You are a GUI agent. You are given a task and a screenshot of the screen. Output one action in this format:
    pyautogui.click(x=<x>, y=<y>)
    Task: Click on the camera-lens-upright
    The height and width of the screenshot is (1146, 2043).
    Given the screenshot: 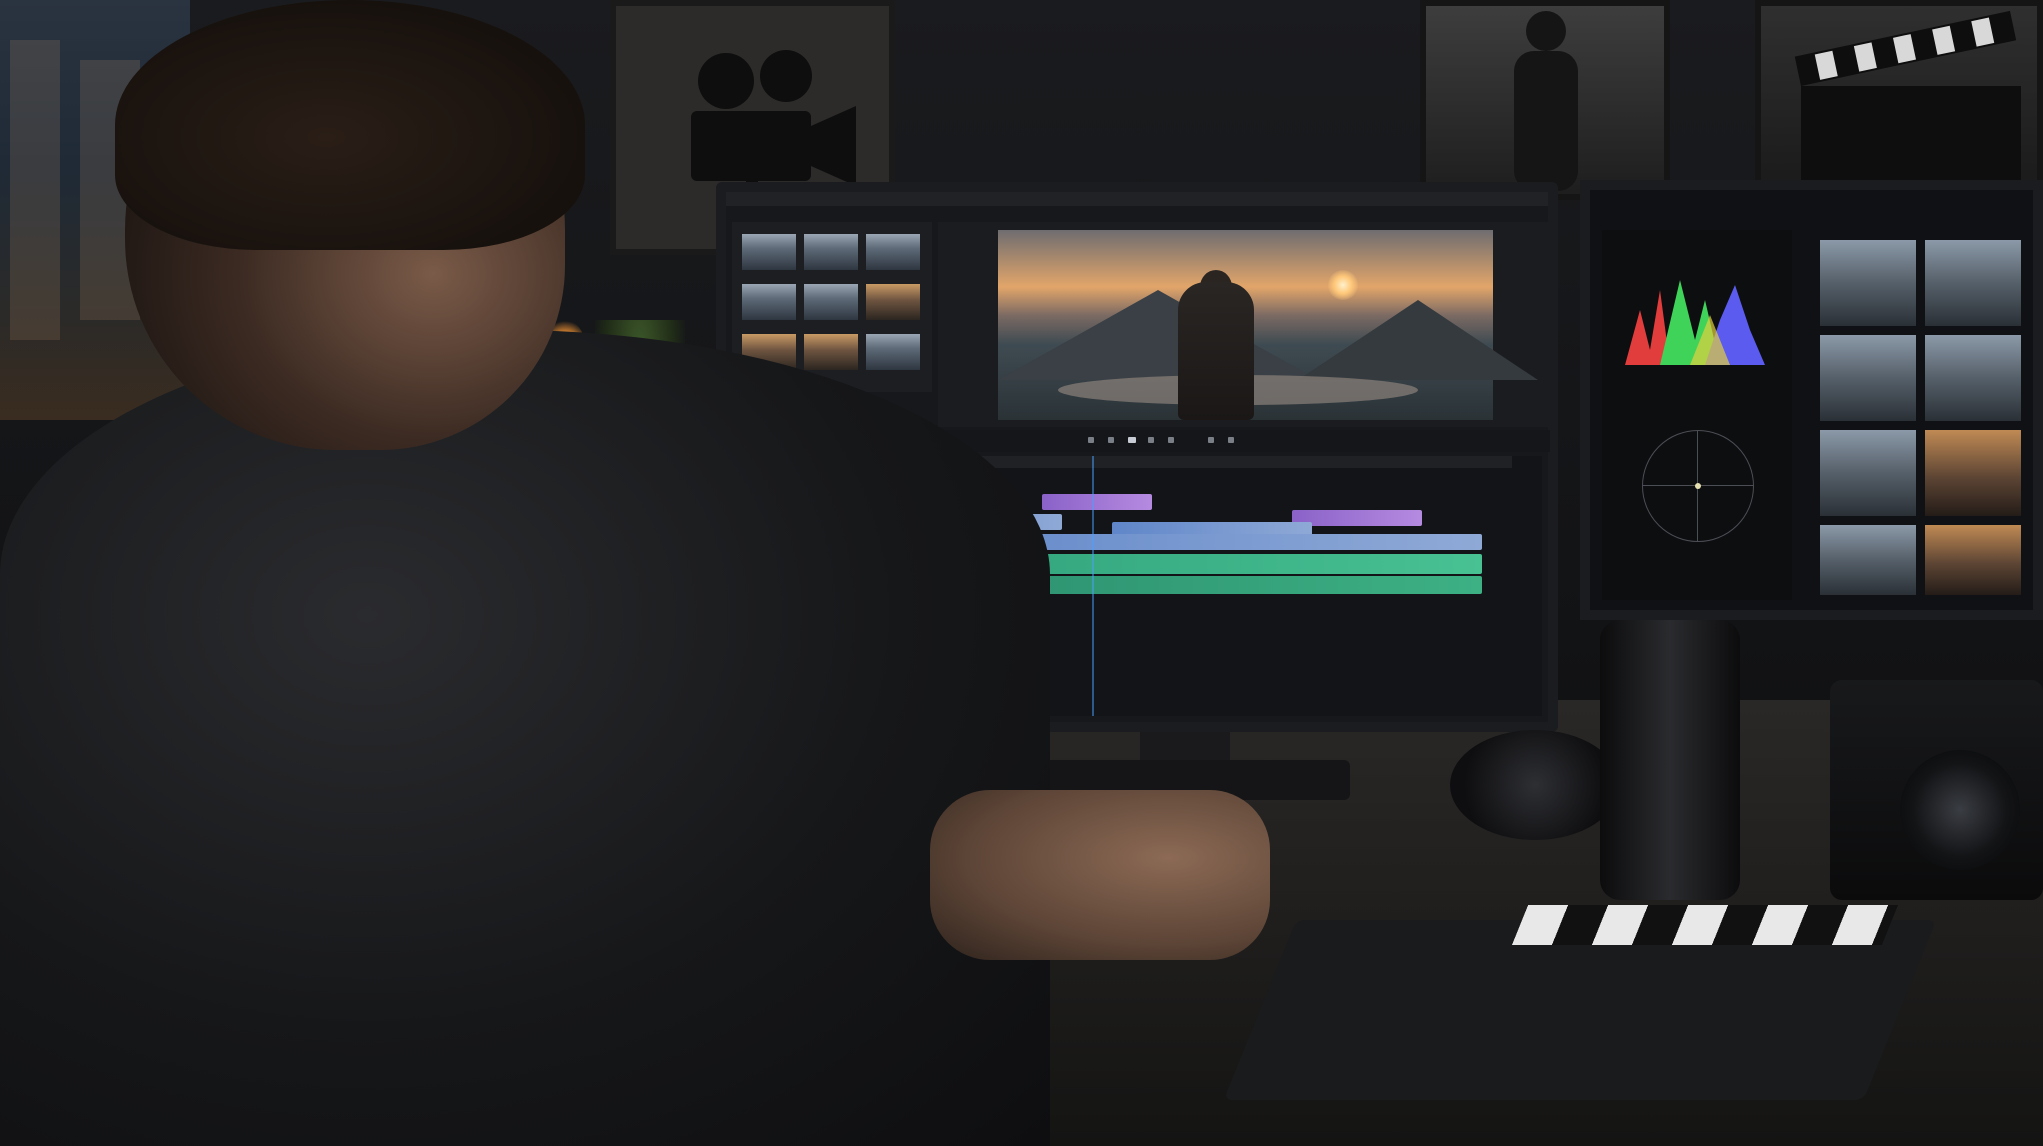 What is the action you would take?
    pyautogui.click(x=1670, y=760)
    